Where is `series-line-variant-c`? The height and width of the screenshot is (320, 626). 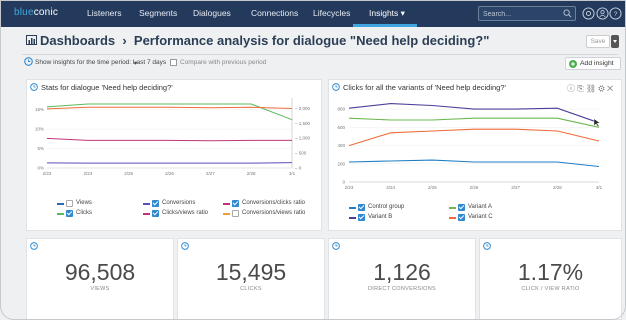
series-line-variant-c is located at coordinates (474, 137).